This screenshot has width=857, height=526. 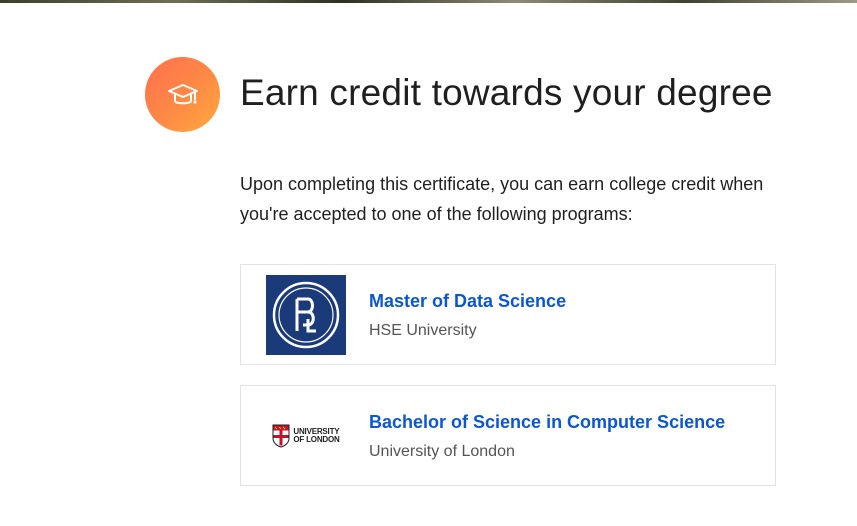 I want to click on hse-university-logo, so click(x=306, y=315).